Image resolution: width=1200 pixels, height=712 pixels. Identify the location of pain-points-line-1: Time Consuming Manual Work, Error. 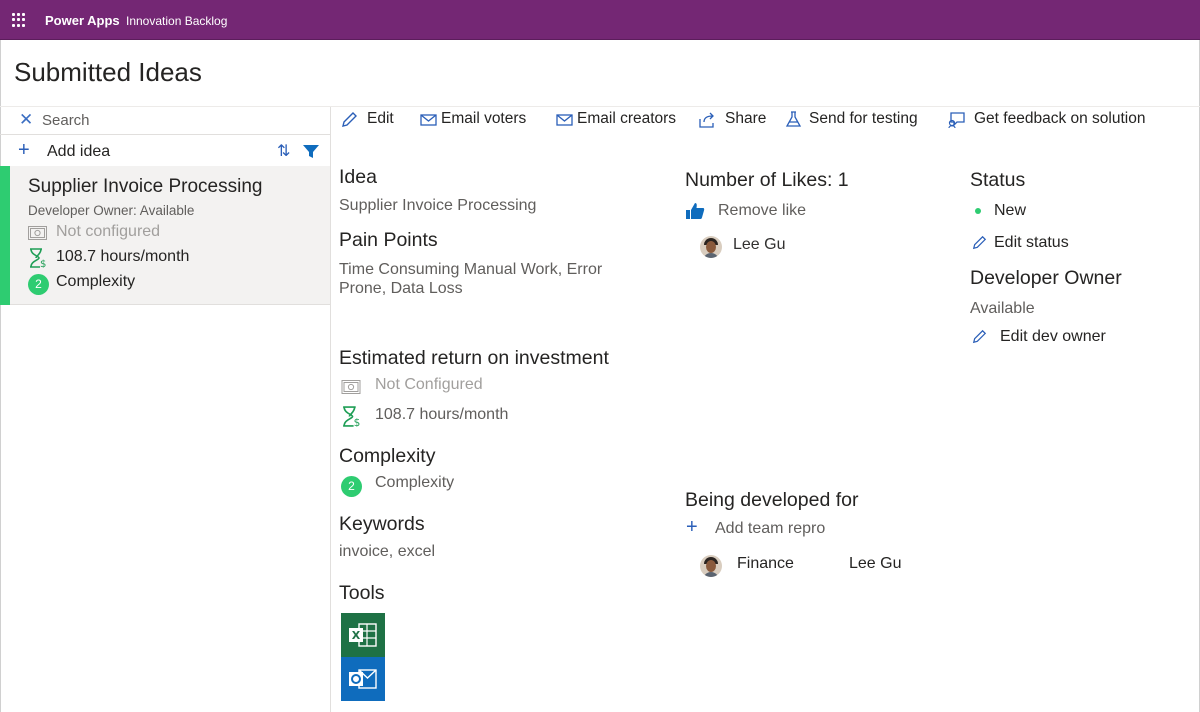
(471, 269).